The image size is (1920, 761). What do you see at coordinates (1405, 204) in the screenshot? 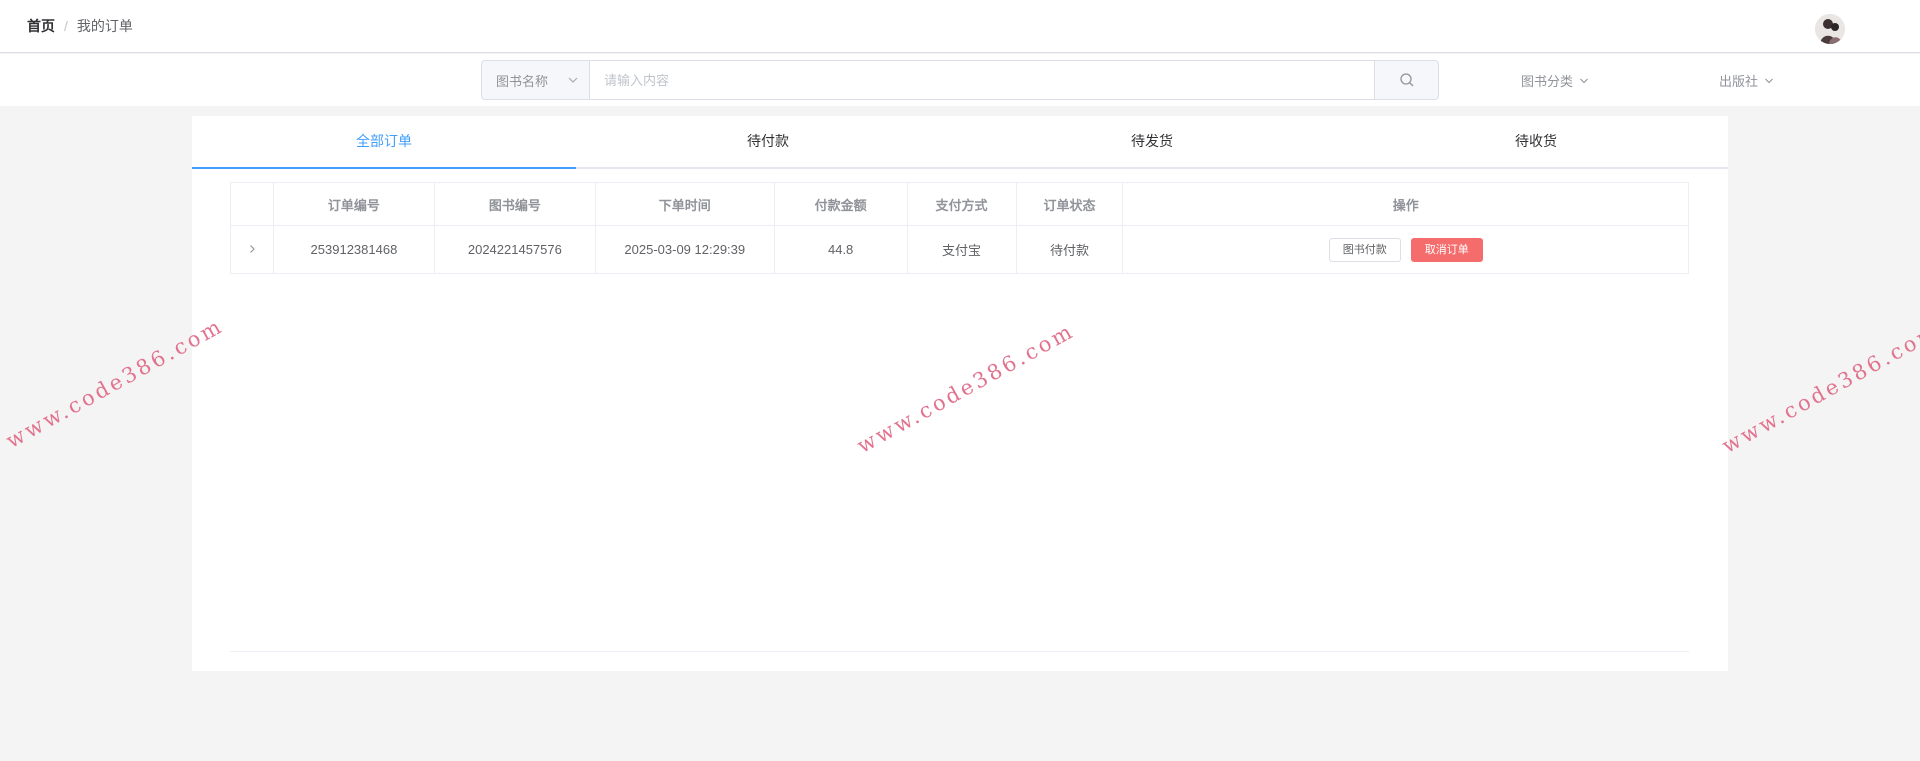
I see `column-header: 操作` at bounding box center [1405, 204].